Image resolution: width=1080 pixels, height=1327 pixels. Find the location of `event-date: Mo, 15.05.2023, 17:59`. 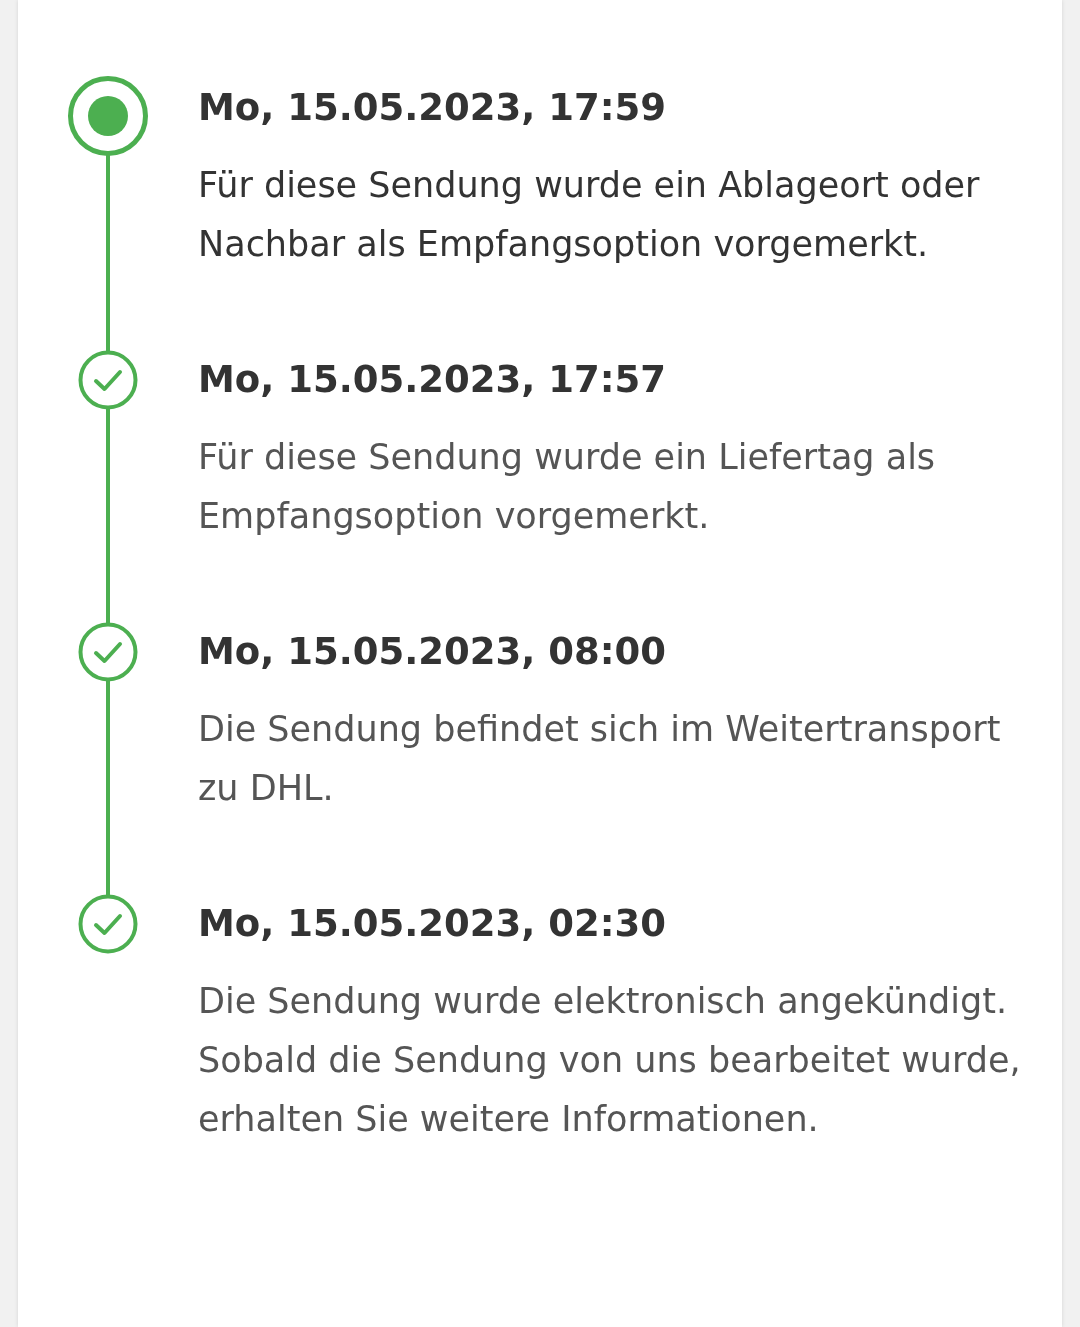

event-date: Mo, 15.05.2023, 17:59 is located at coordinates (432, 108).